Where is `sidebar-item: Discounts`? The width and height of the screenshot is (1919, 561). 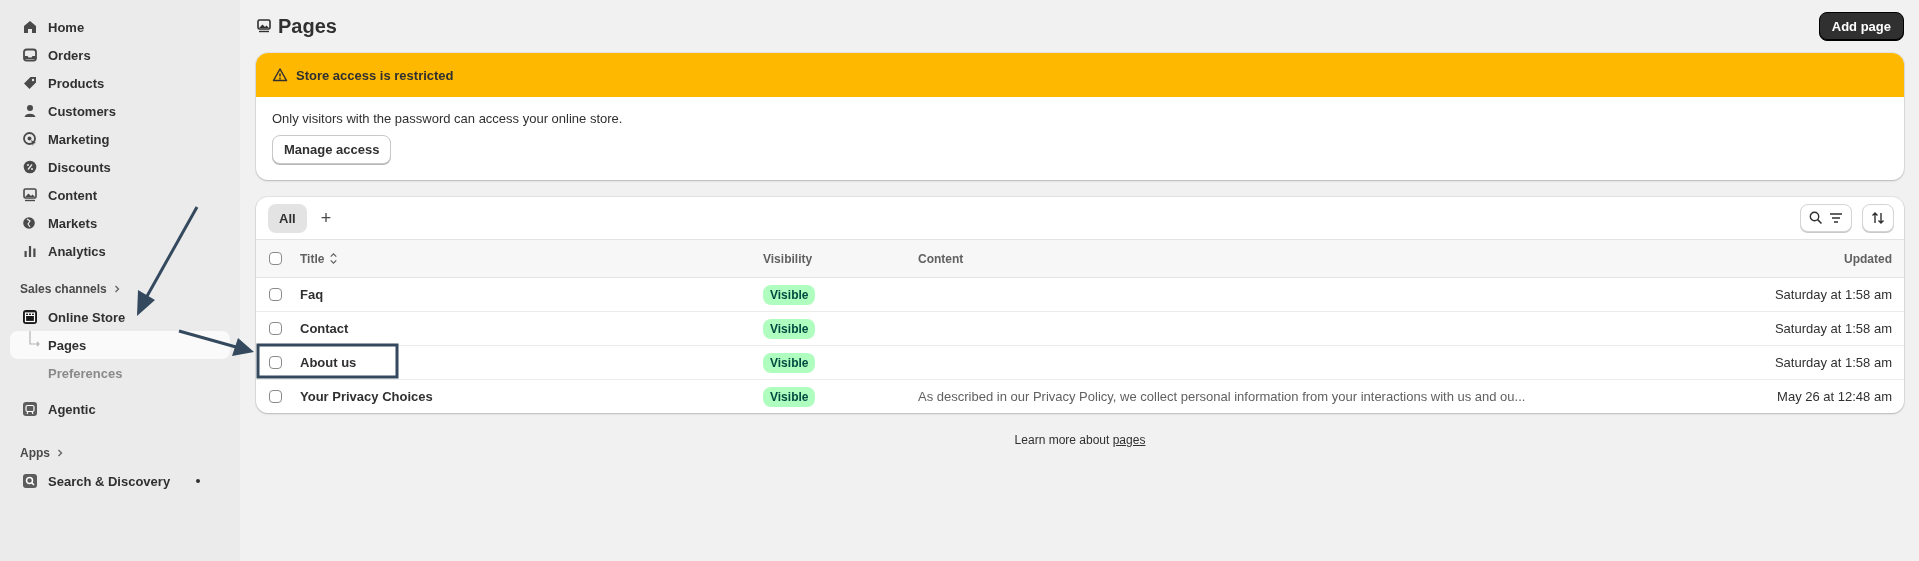
sidebar-item: Discounts is located at coordinates (120, 167).